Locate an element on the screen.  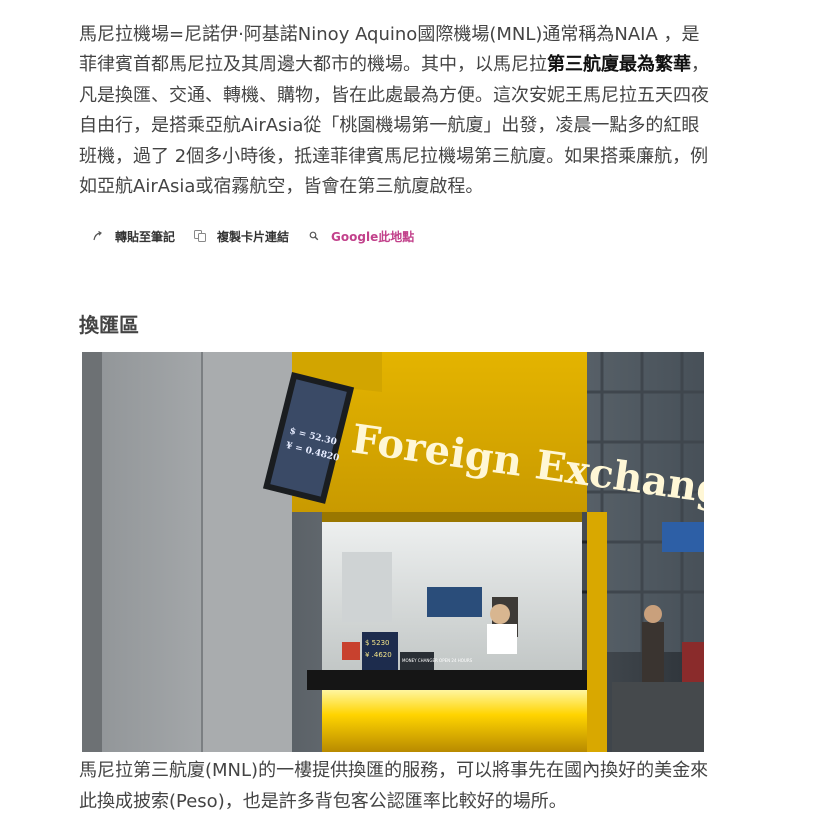
action-bar: 轉貼至筆記 複製卡片連結 Google此地點 is located at coordinates (259, 236).